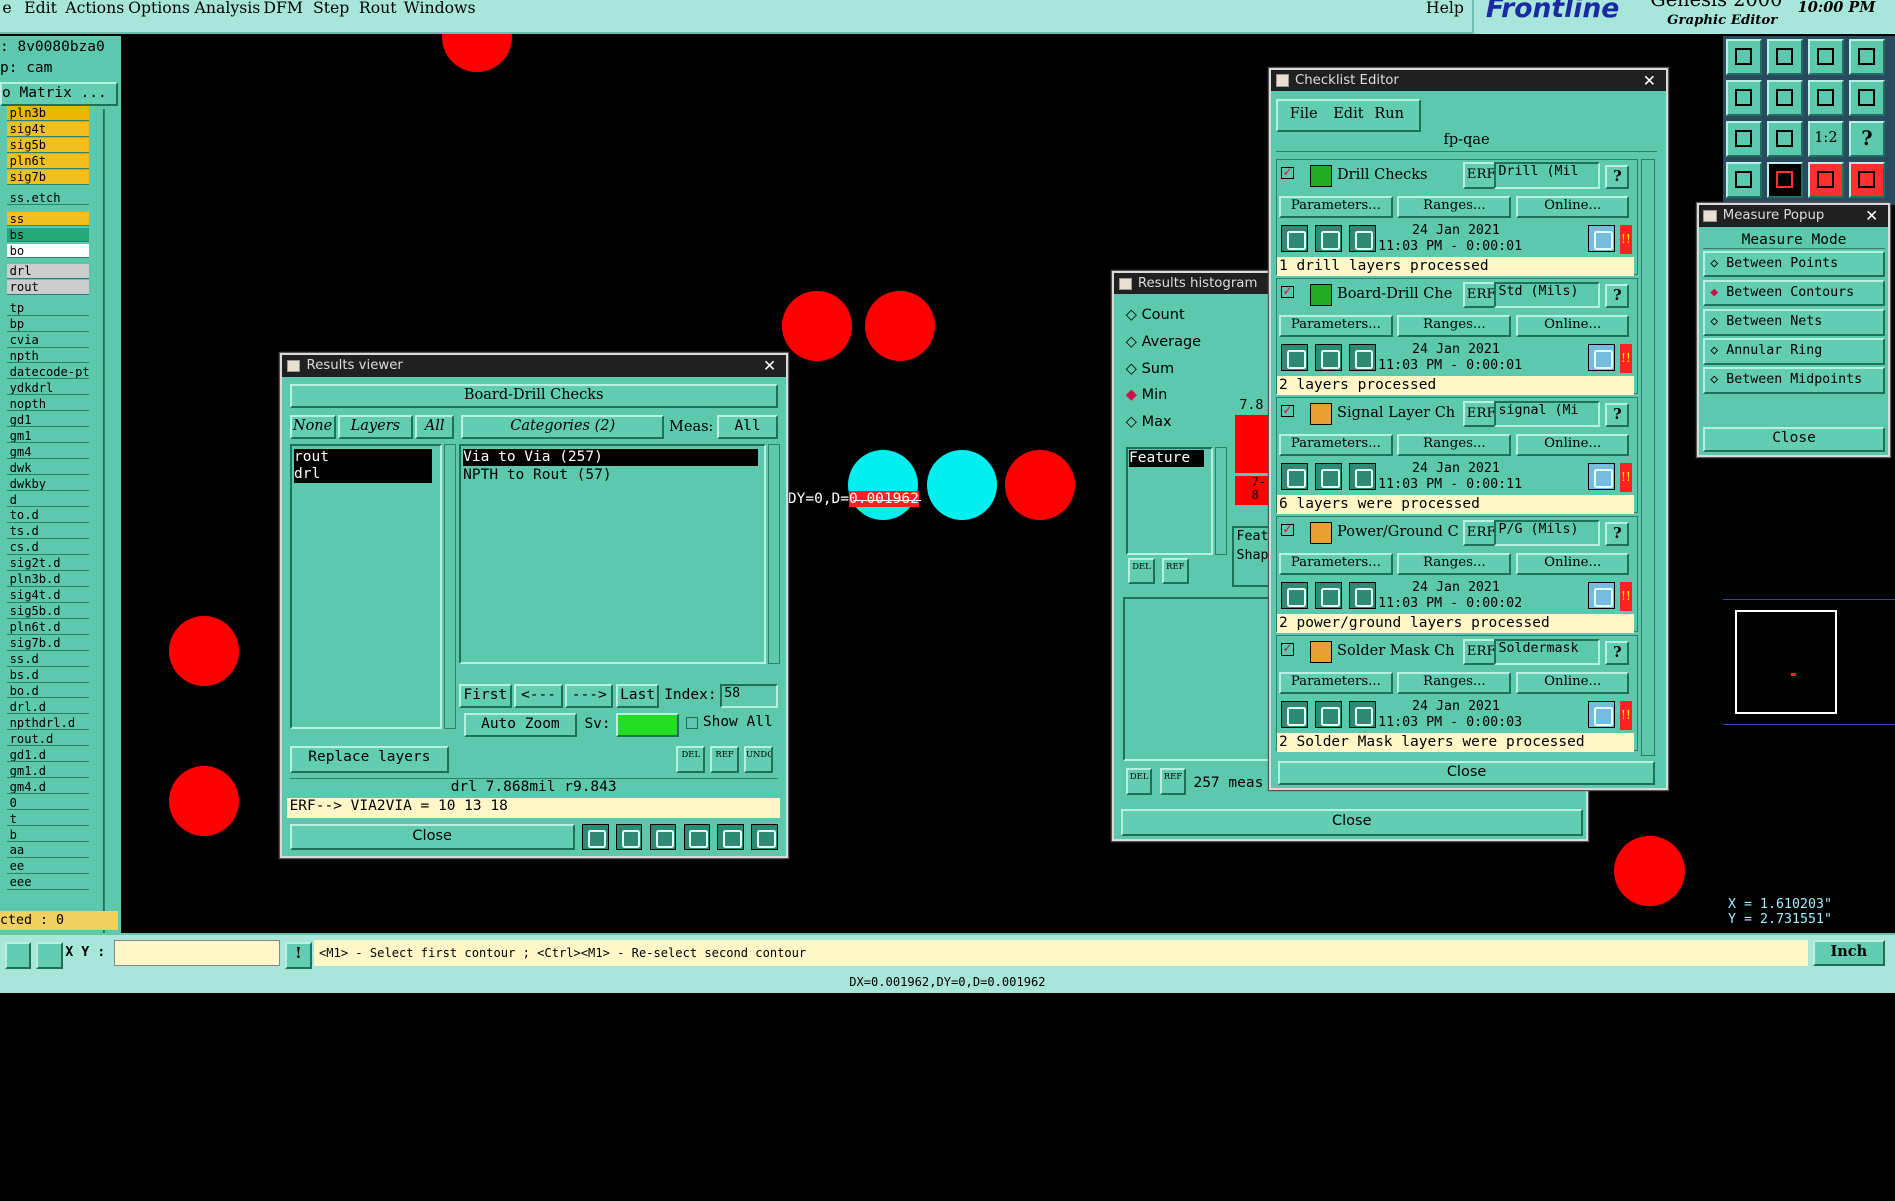 The image size is (1895, 1201). Describe the element at coordinates (450, 587) in the screenshot. I see `layer-scrollbar` at that location.